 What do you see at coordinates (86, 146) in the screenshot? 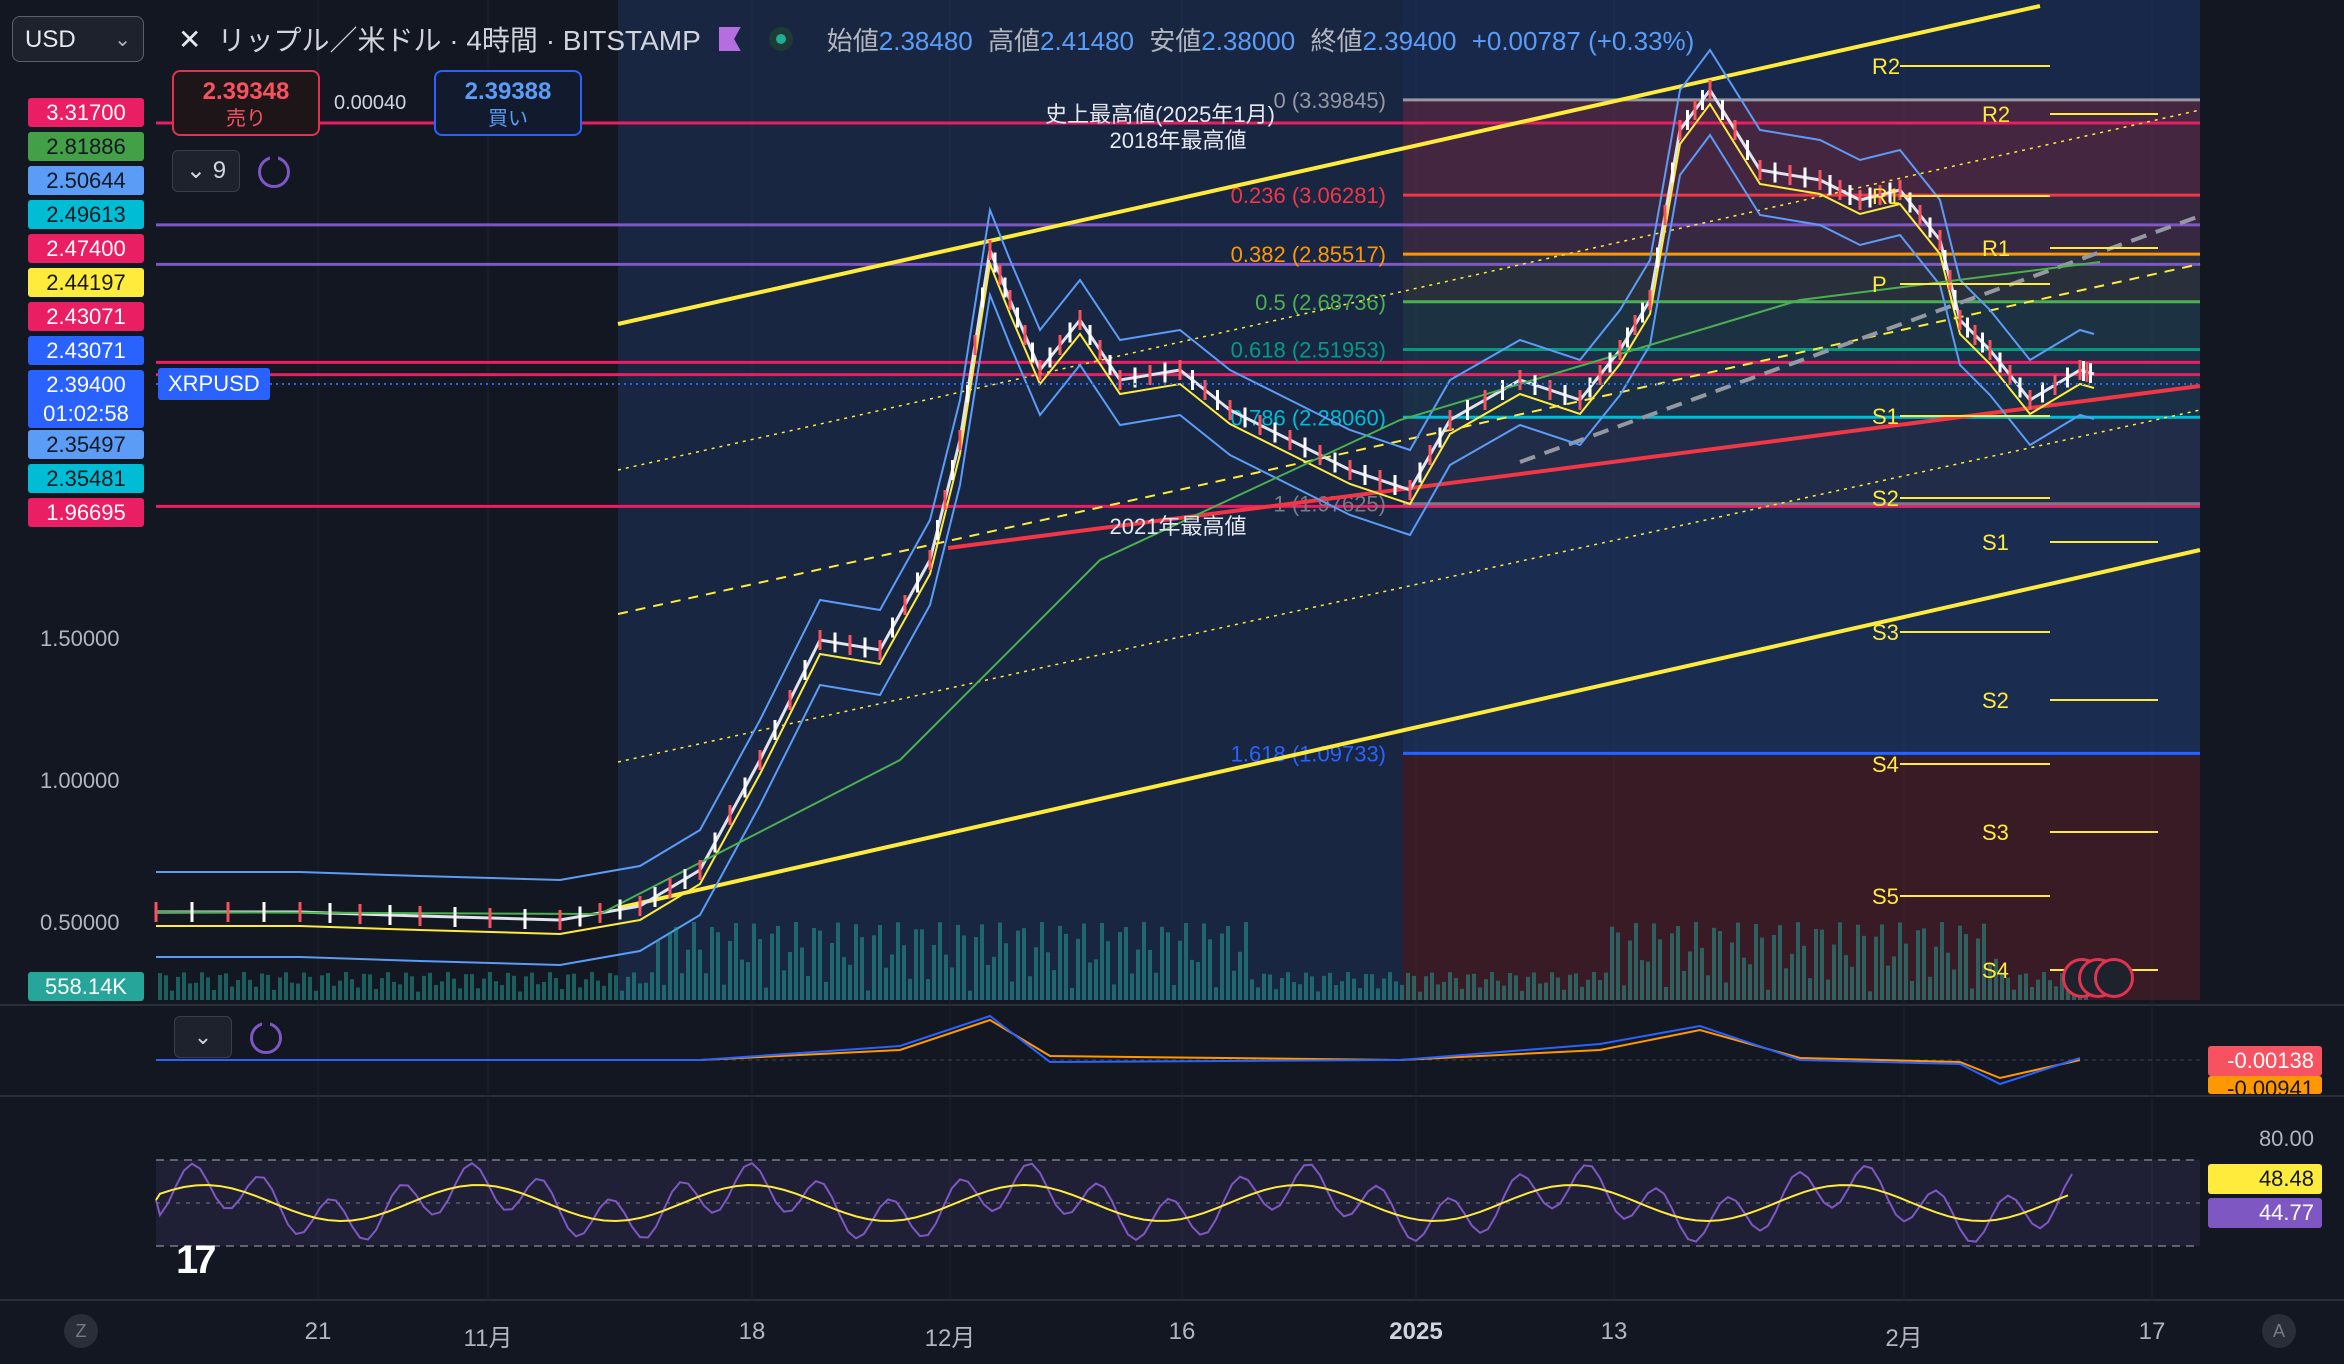
I see `price-label: 2.81886` at bounding box center [86, 146].